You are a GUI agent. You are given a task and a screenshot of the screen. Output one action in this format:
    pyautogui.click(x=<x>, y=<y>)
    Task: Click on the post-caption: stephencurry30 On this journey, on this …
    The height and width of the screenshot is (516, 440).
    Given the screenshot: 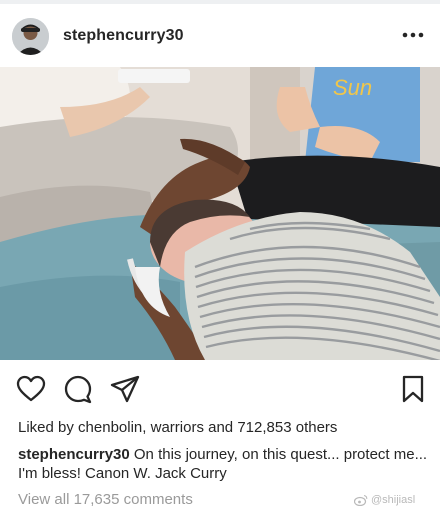 What is the action you would take?
    pyautogui.click(x=223, y=464)
    